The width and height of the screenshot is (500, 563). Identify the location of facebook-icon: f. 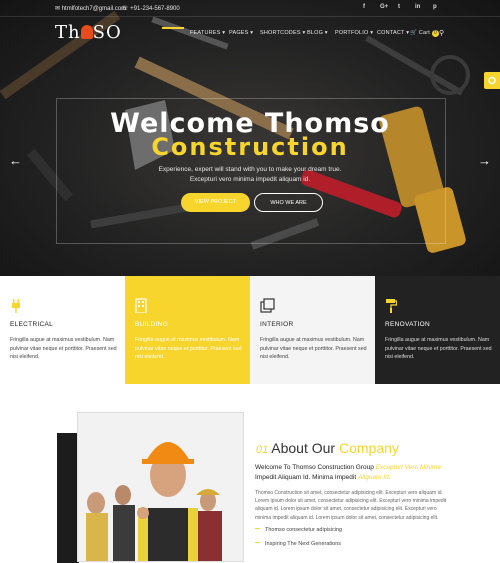
(364, 7).